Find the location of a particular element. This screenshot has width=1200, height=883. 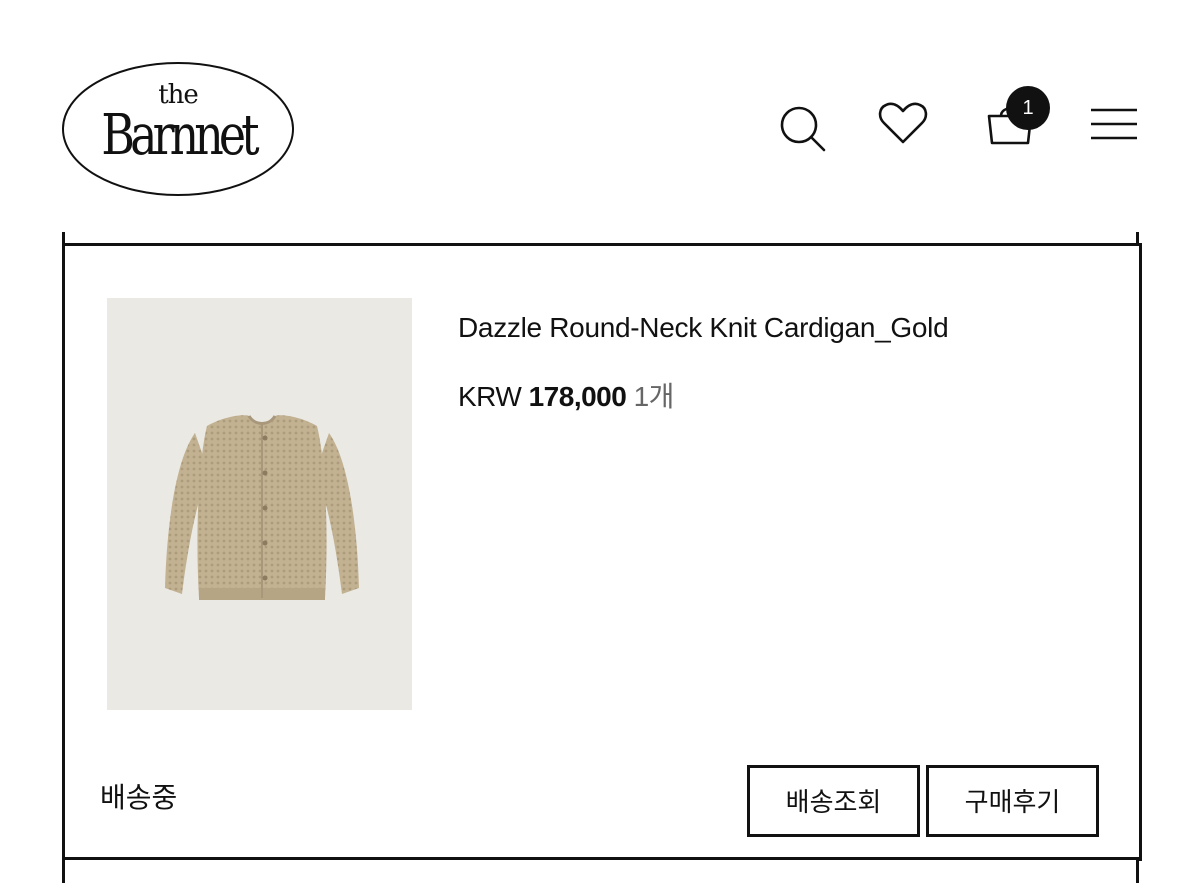

heart-icon is located at coordinates (903, 124).